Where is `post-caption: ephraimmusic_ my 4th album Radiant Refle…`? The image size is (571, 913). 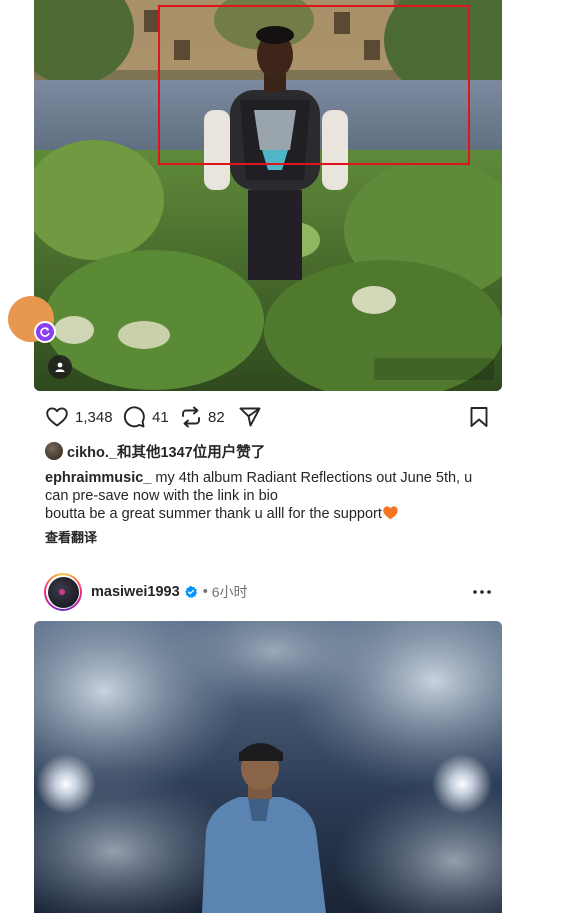 post-caption: ephraimmusic_ my 4th album Radiant Refle… is located at coordinates (265, 496).